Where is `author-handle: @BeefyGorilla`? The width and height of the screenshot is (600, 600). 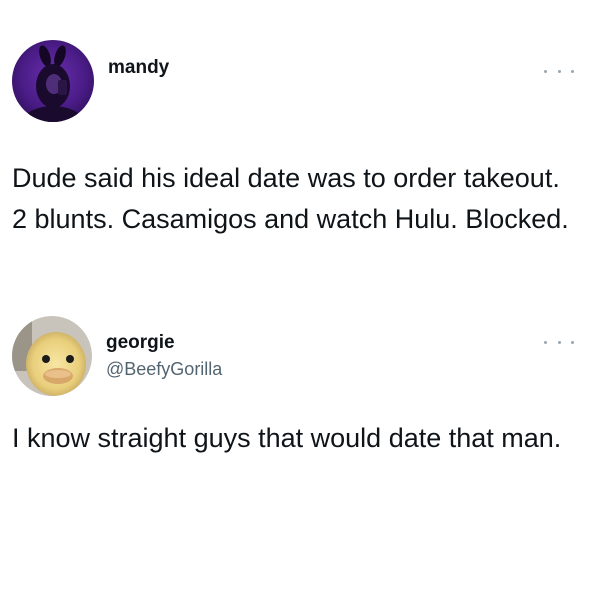
author-handle: @BeefyGorilla is located at coordinates (164, 369).